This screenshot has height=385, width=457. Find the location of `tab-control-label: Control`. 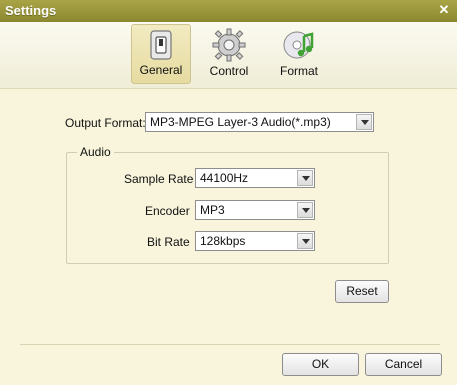

tab-control-label: Control is located at coordinates (229, 71).